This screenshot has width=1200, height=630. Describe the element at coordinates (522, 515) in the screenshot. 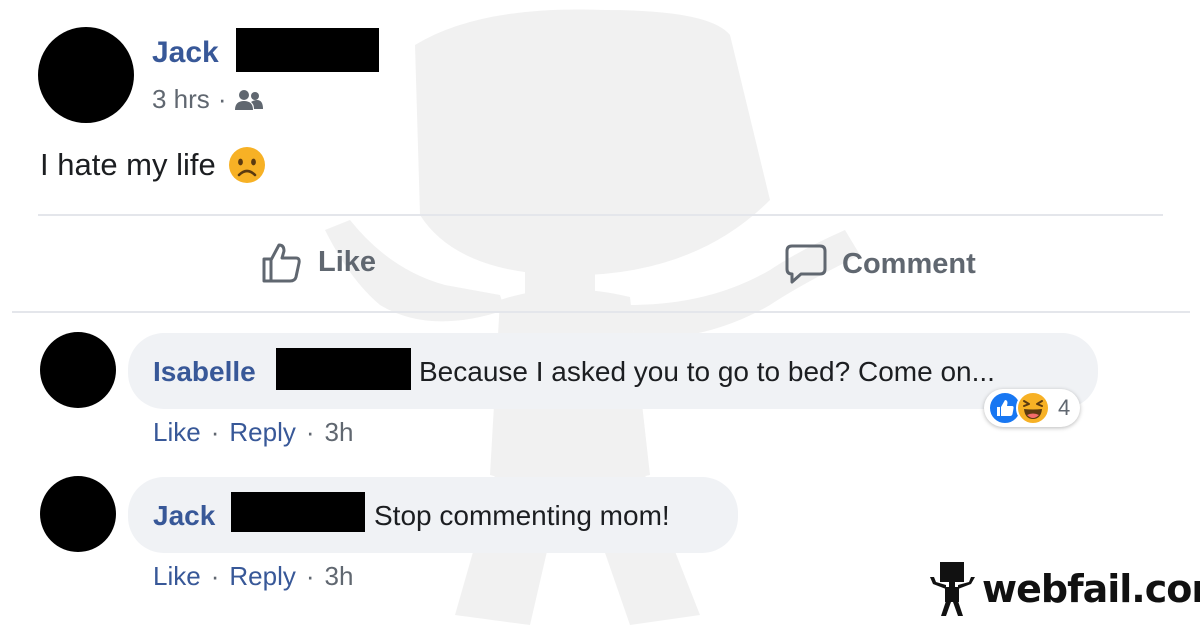

I see `comment-text: Stop commenting mom!` at that location.